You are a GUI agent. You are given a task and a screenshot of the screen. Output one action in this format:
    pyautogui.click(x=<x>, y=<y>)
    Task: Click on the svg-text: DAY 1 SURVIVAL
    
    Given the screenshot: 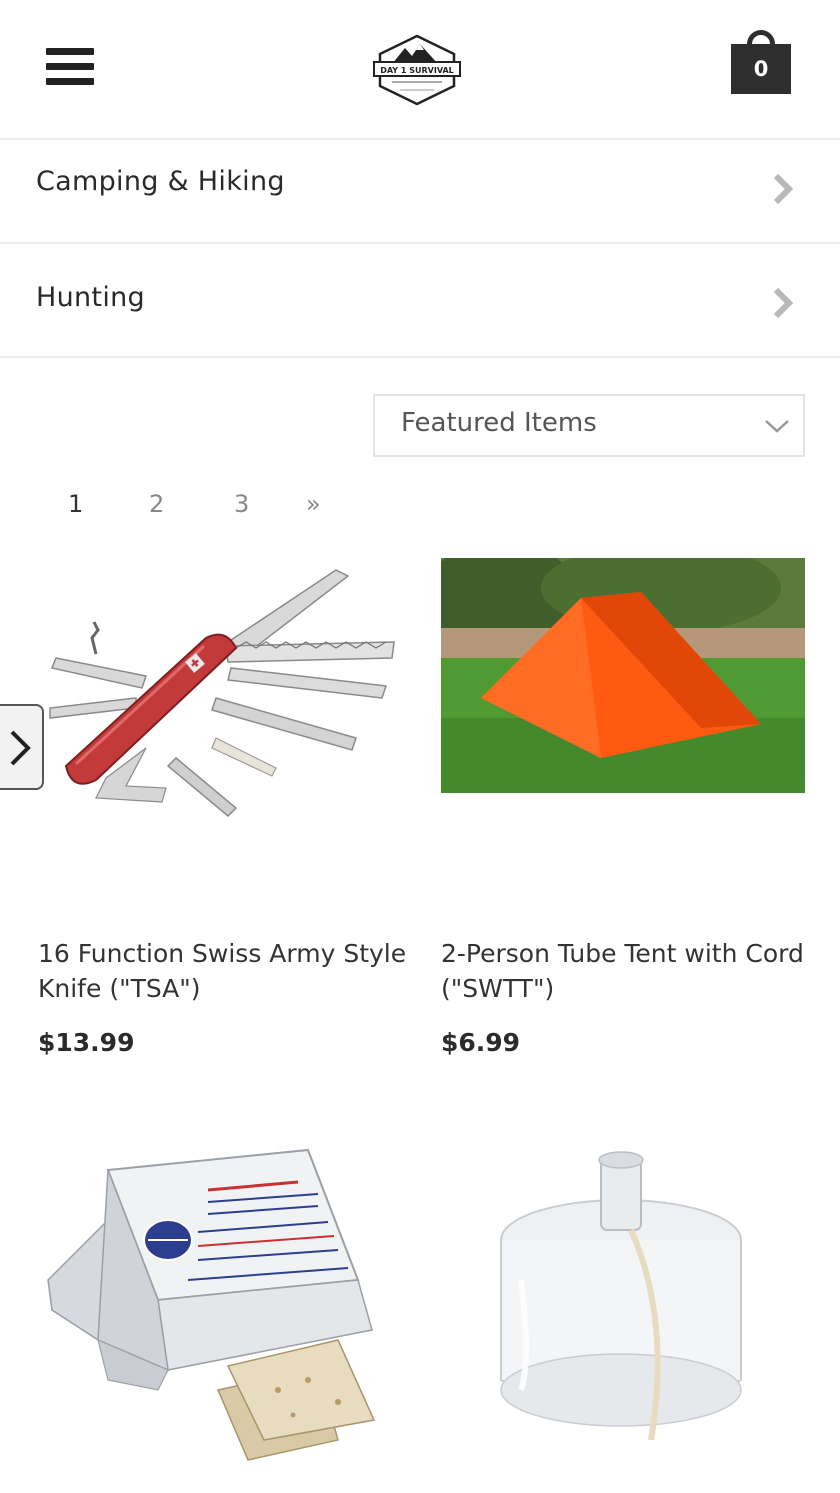 What is the action you would take?
    pyautogui.click(x=417, y=70)
    